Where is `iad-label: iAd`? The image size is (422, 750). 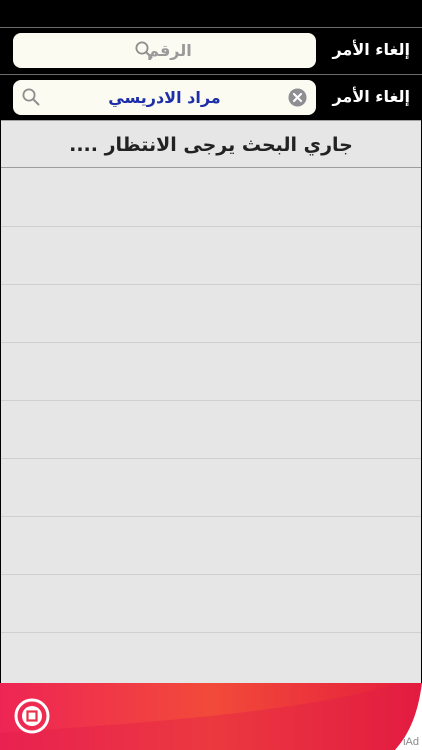 iad-label: iAd is located at coordinates (411, 742).